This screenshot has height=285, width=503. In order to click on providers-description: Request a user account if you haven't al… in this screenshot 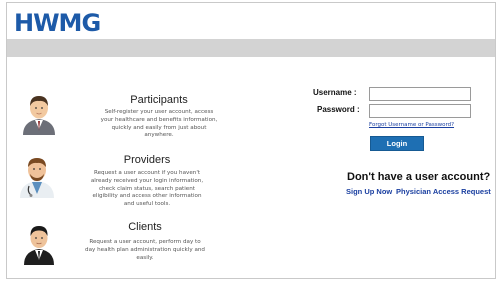, I will do `click(147, 189)`.